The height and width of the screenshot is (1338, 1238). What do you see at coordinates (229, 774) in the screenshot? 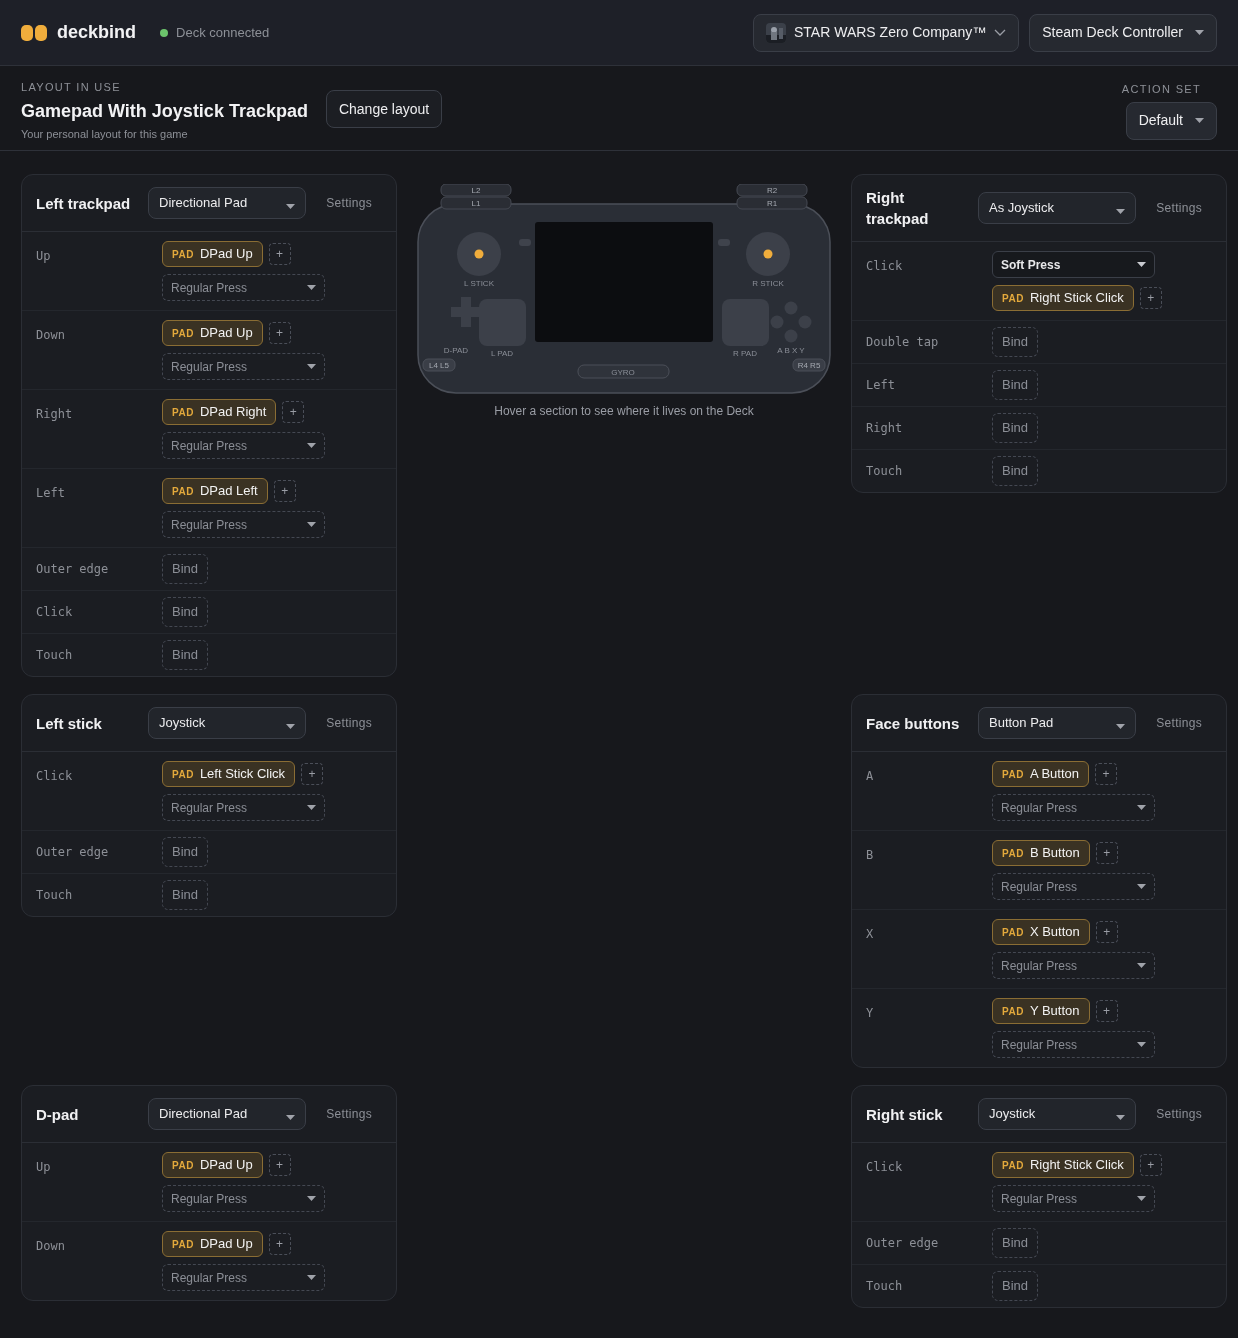
I see `binding-chip: PAD Left Stick Click` at bounding box center [229, 774].